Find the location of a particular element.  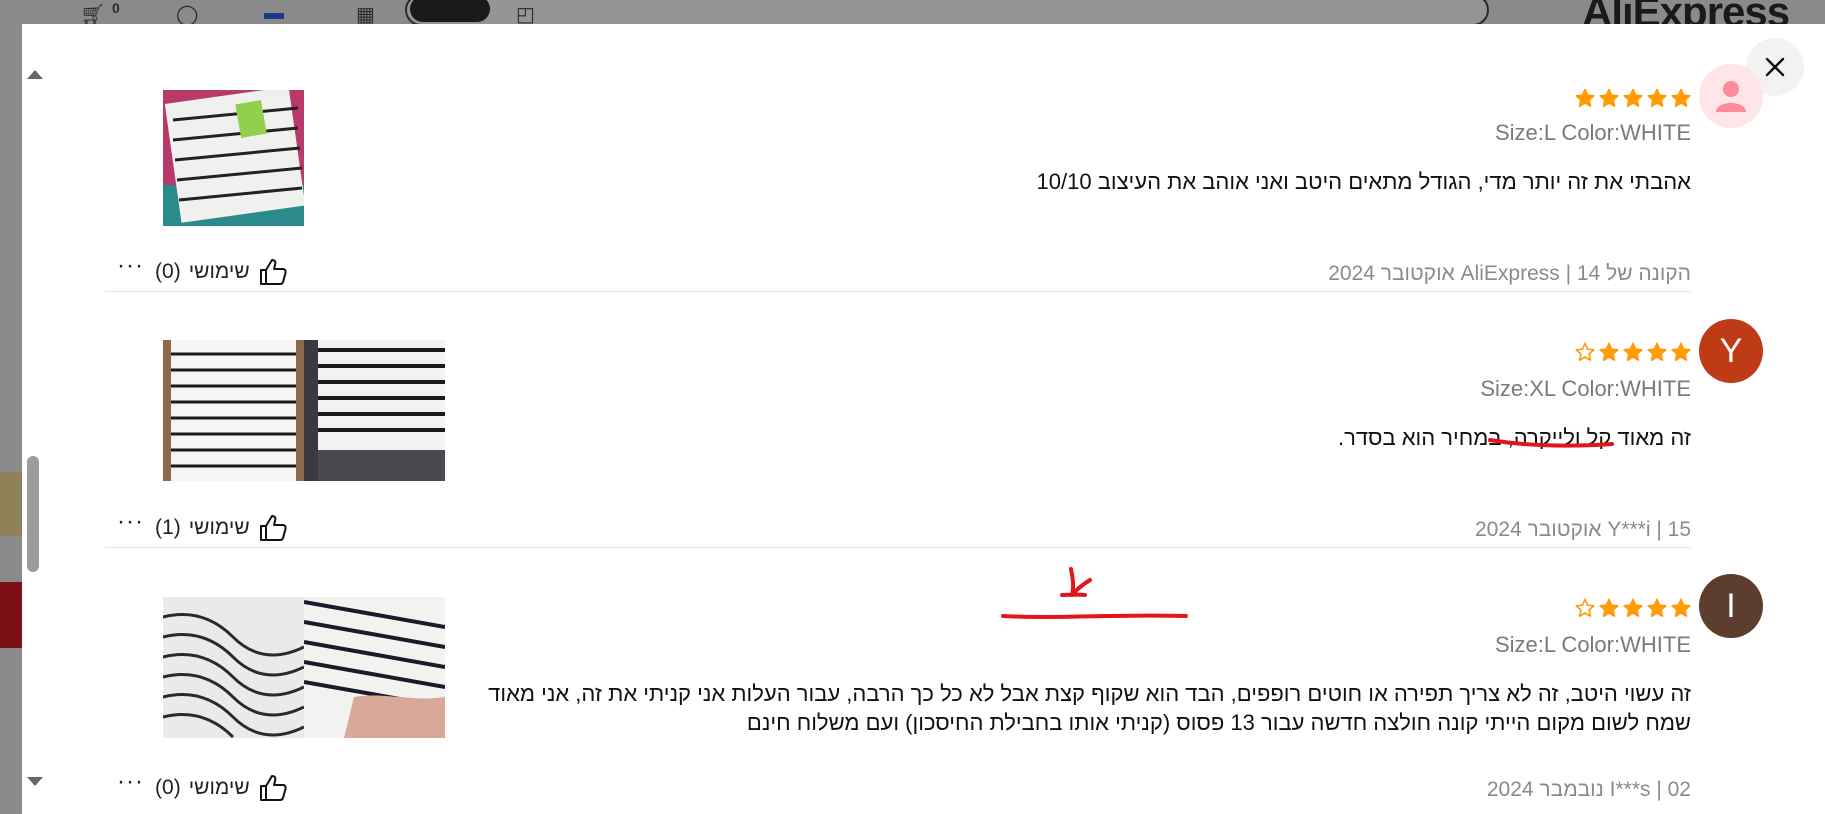

scrollbar is located at coordinates (34, 439).